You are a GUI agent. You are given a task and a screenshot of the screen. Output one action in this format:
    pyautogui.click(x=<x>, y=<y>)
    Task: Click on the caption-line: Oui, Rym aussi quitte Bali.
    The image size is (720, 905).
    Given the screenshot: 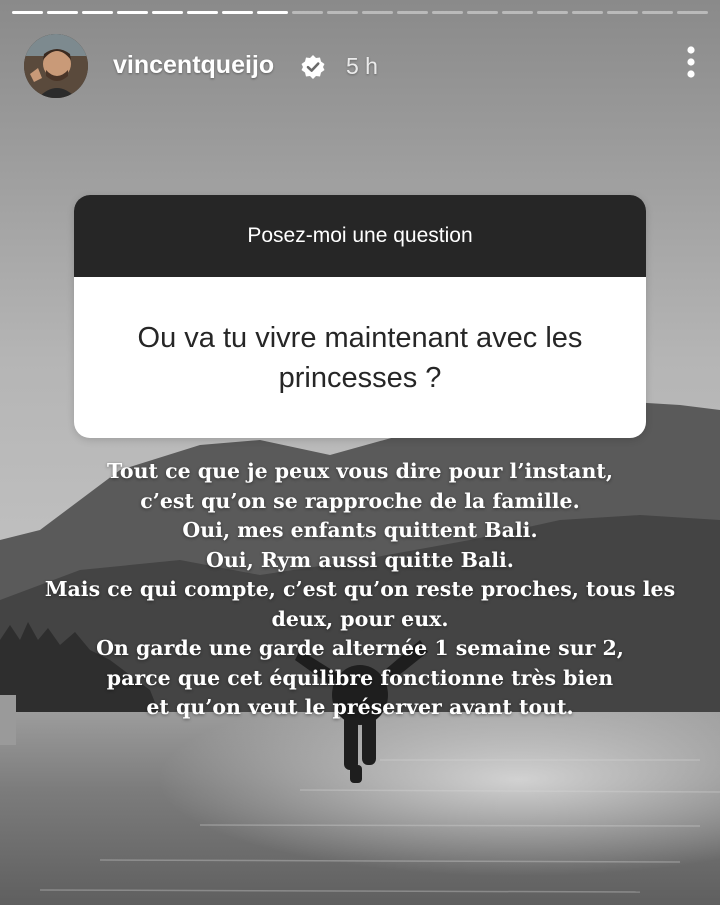 What is the action you would take?
    pyautogui.click(x=360, y=559)
    